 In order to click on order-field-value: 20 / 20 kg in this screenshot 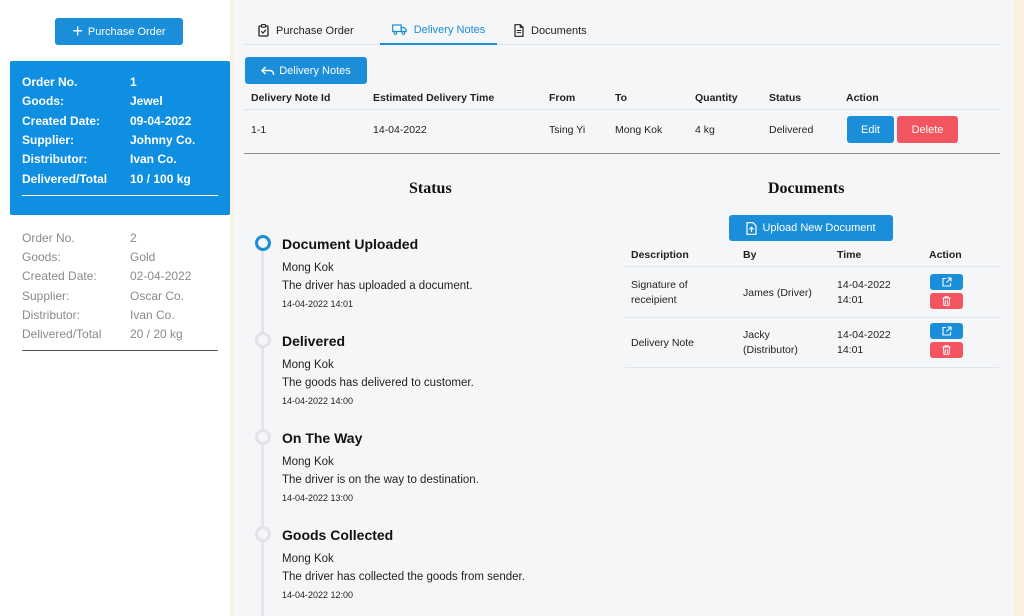, I will do `click(156, 334)`.